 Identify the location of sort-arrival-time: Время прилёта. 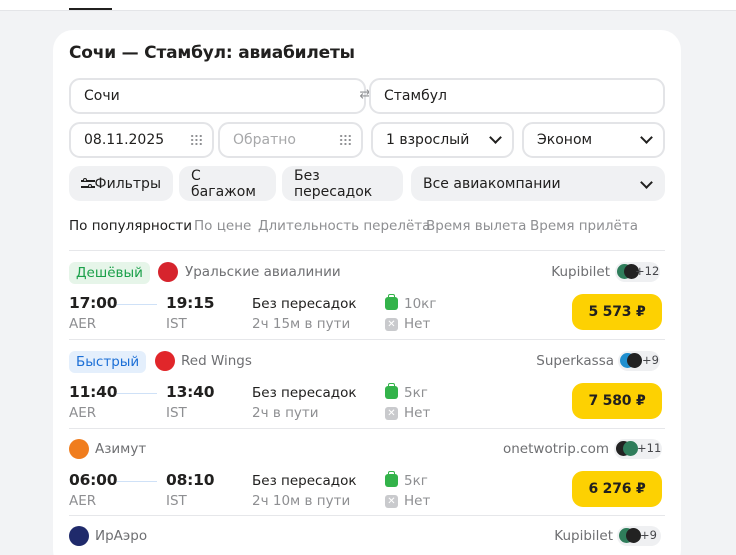
(584, 226).